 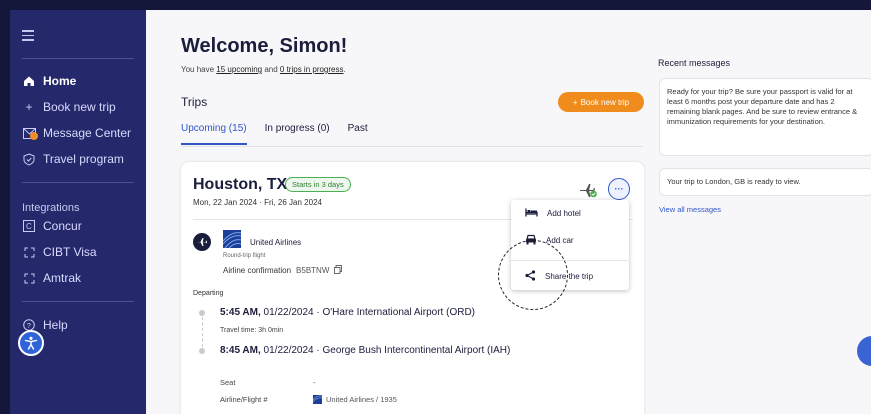 What do you see at coordinates (194, 102) in the screenshot?
I see `trips-heading: Trips` at bounding box center [194, 102].